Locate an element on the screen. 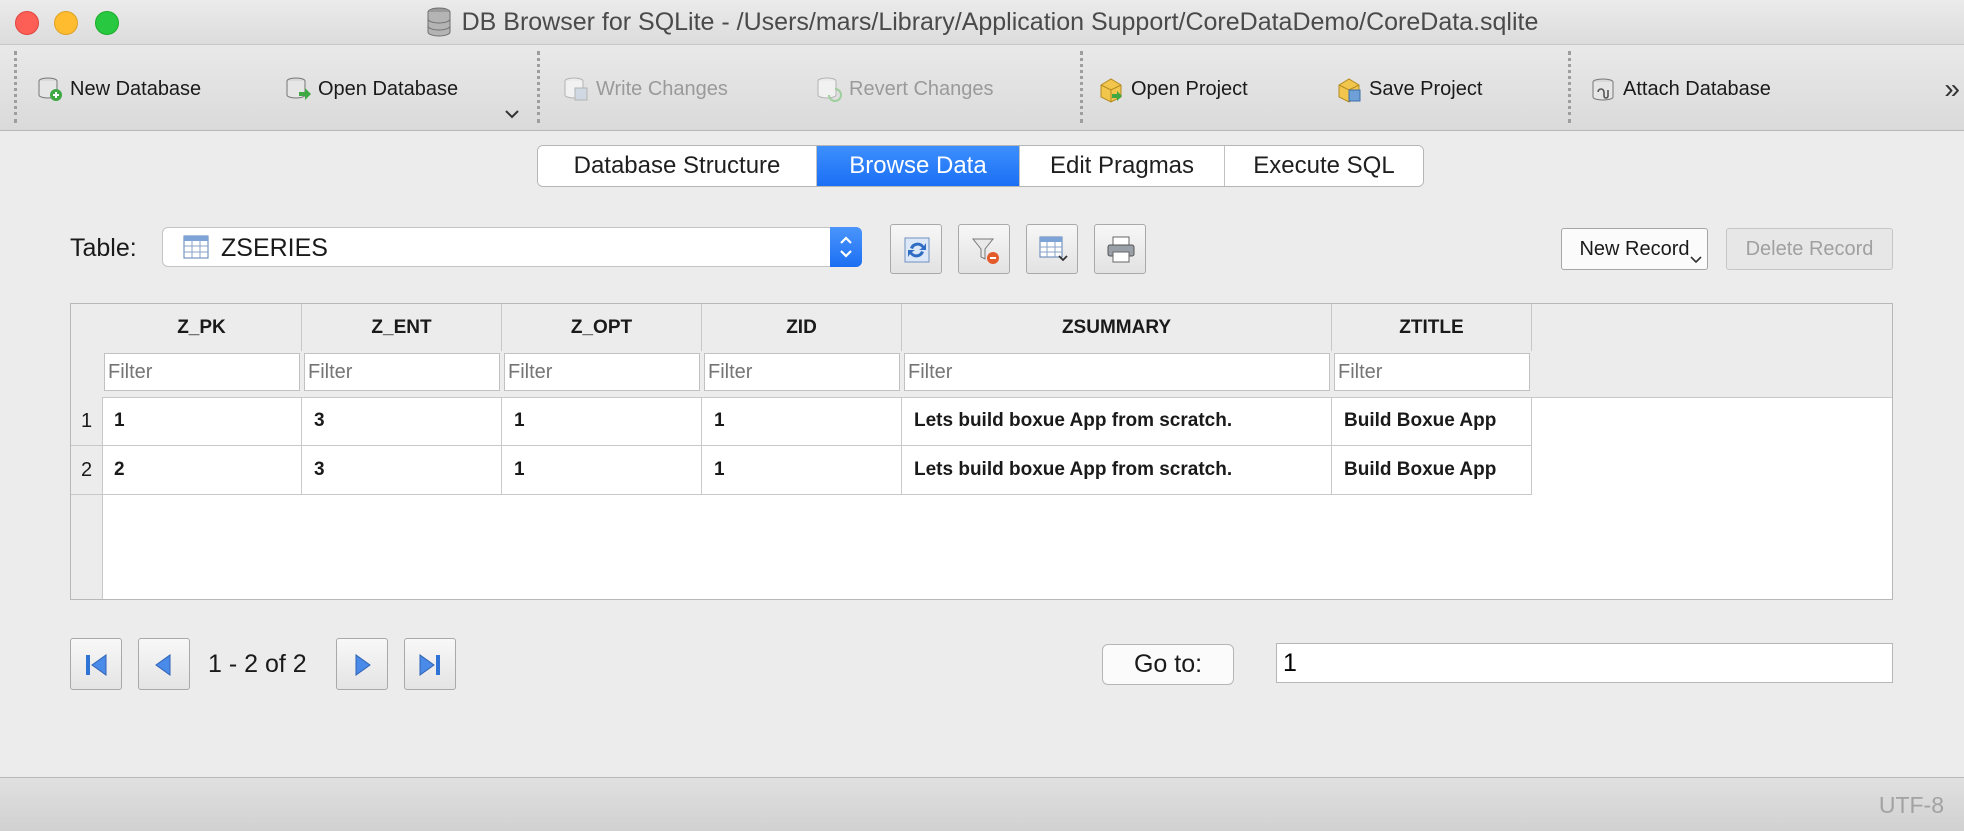 Image resolution: width=1964 pixels, height=831 pixels. save-table-icon is located at coordinates (1053, 249).